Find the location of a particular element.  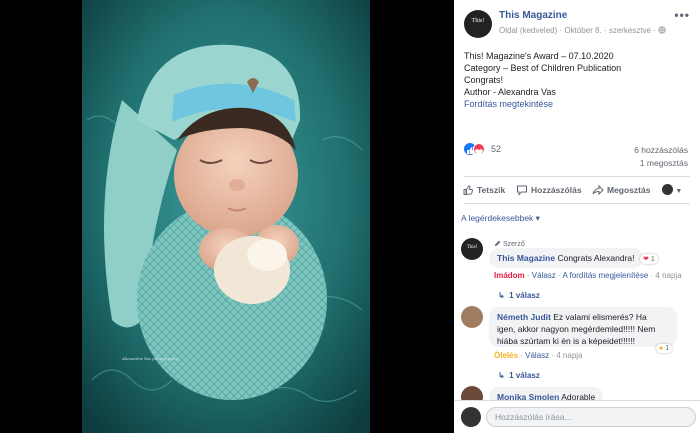

comment-text: igen, akkor nagyon megérdemled!!!!! Nem is located at coordinates (576, 329).